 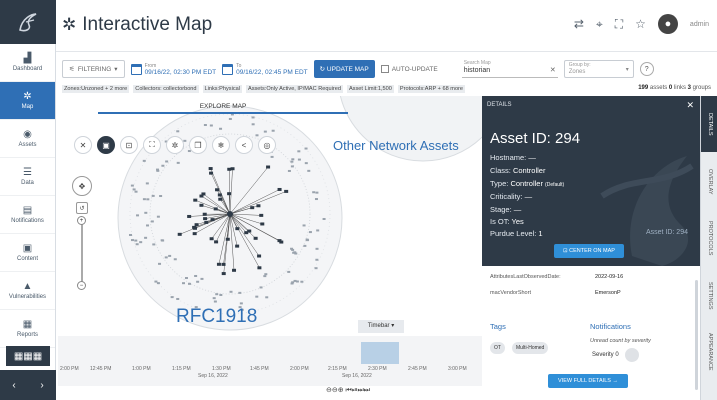 What do you see at coordinates (598, 69) in the screenshot?
I see `group-by-select: Group by: Zones ▾` at bounding box center [598, 69].